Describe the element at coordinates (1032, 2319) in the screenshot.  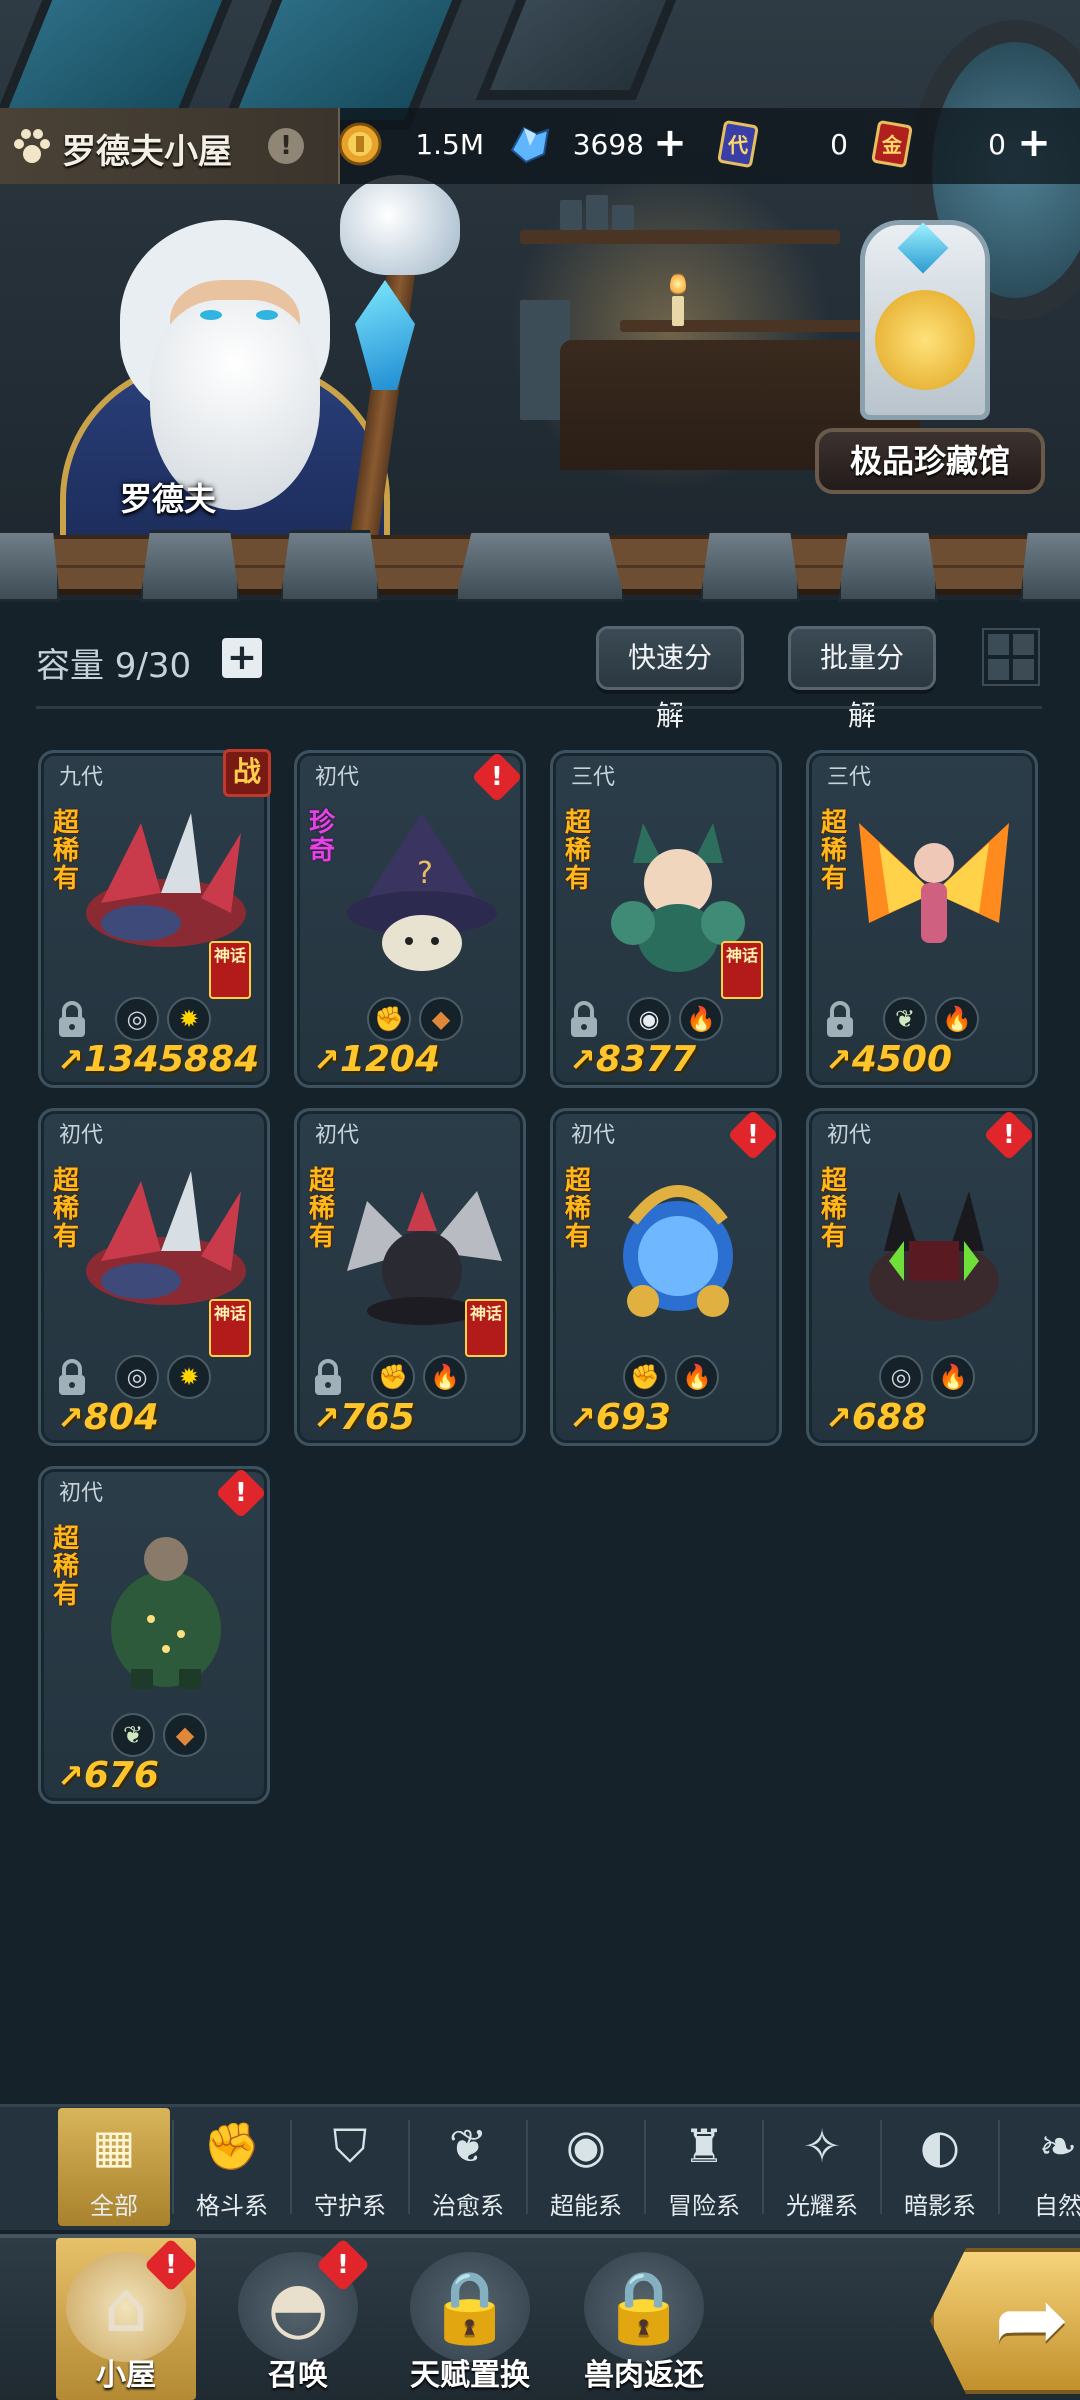
I see `arrow-right-icon: ➦` at that location.